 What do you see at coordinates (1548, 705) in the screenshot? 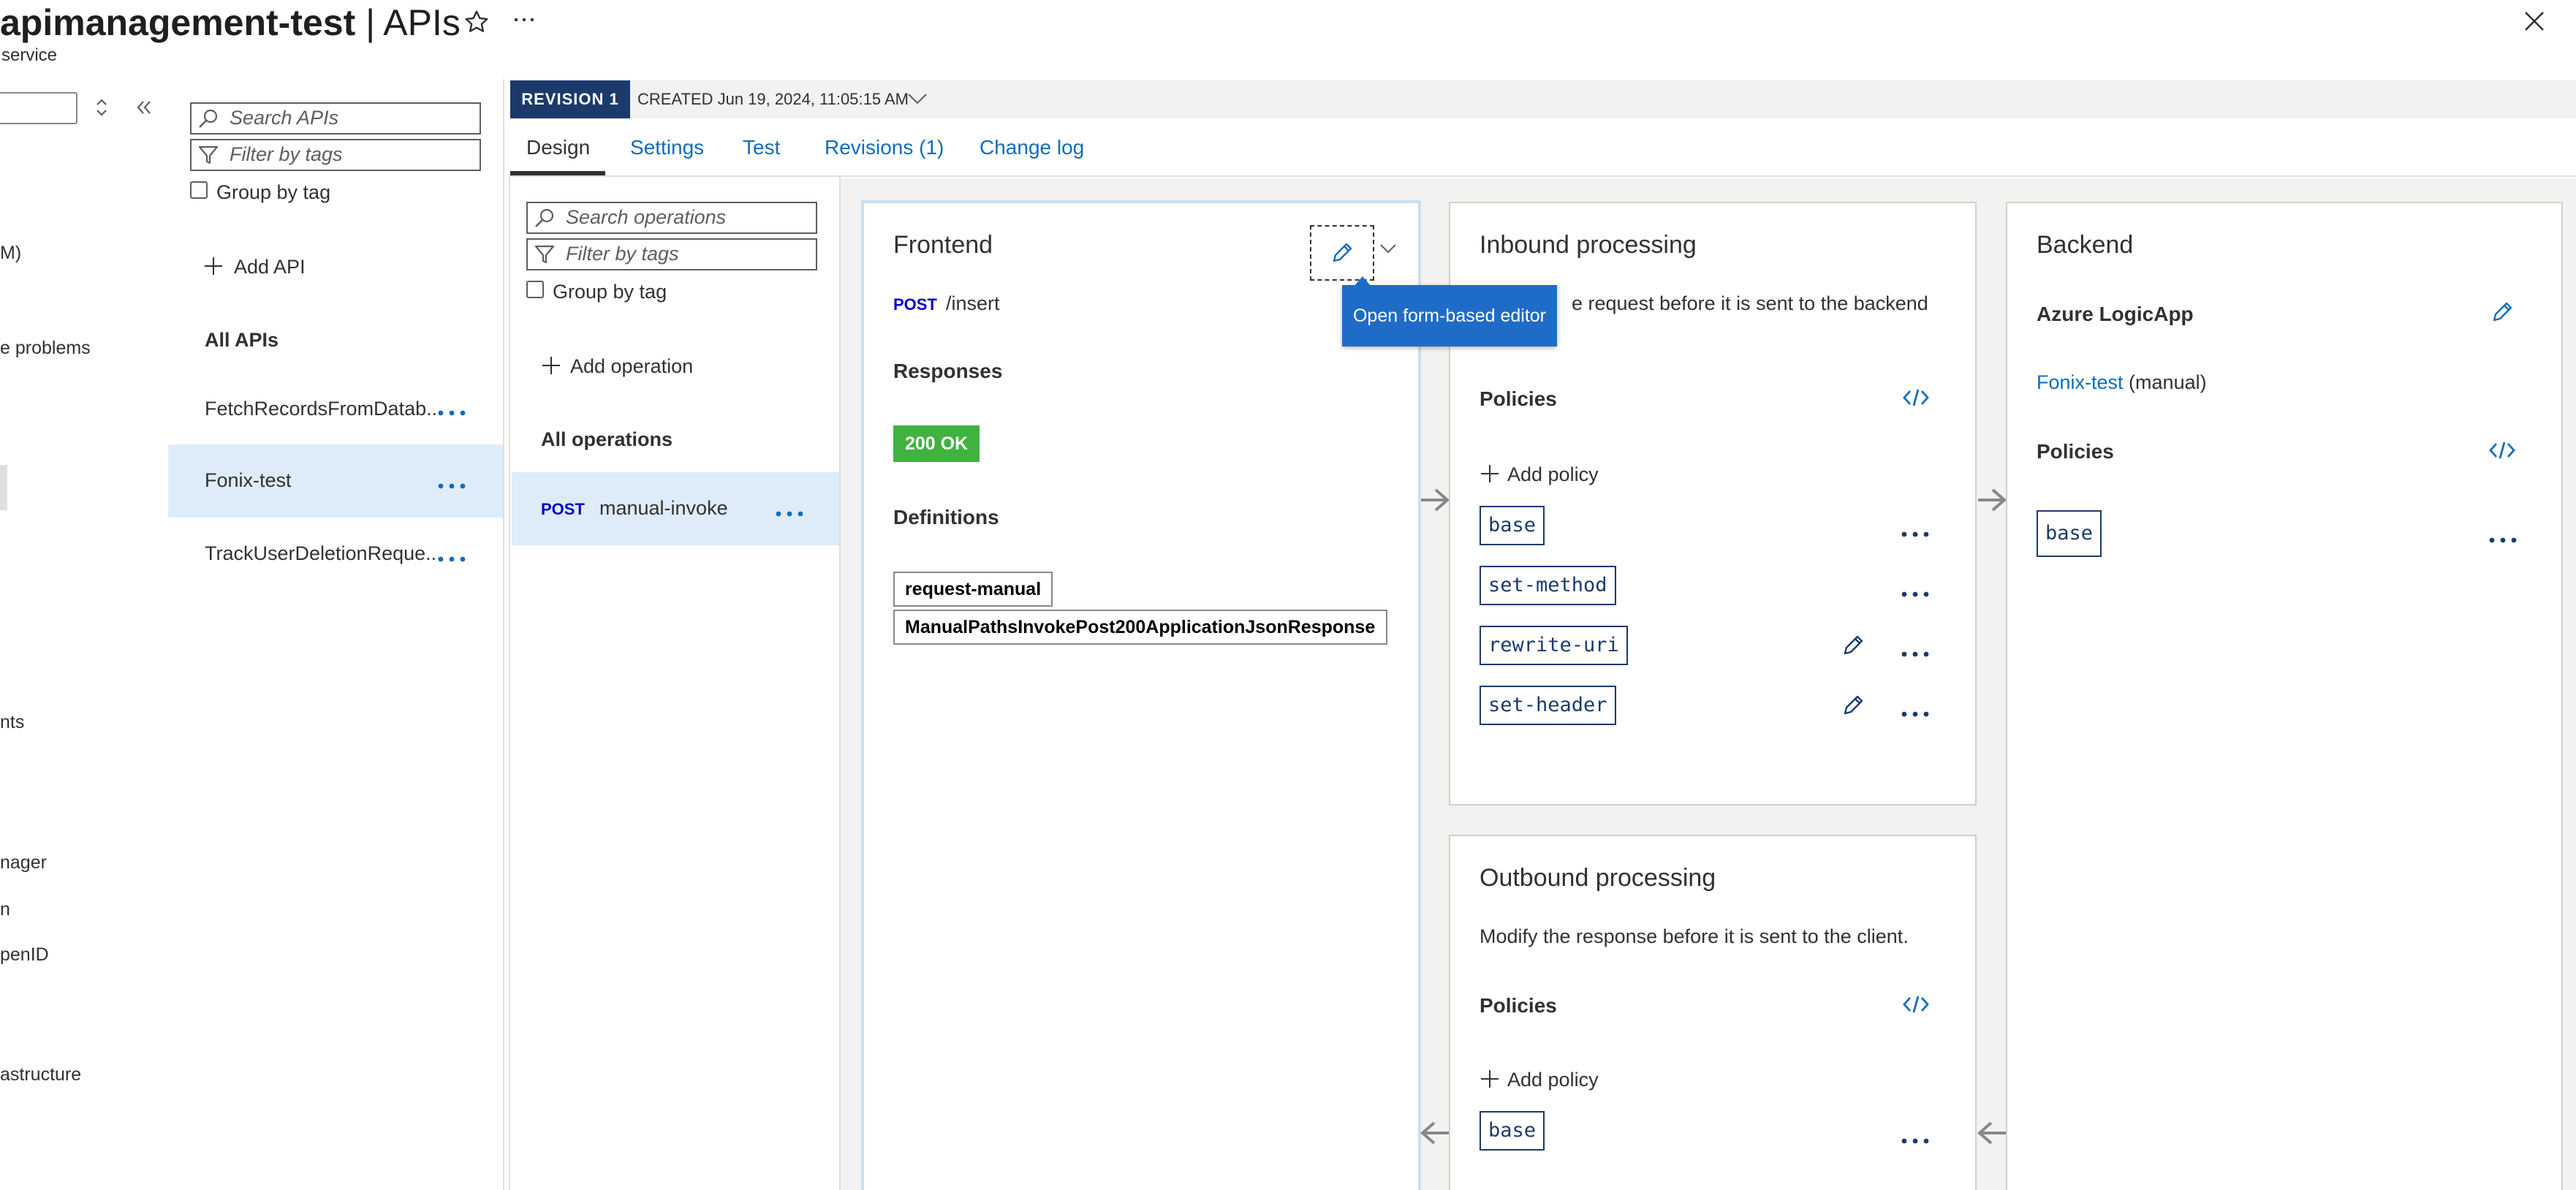
I see `policy-chip: set-header` at bounding box center [1548, 705].